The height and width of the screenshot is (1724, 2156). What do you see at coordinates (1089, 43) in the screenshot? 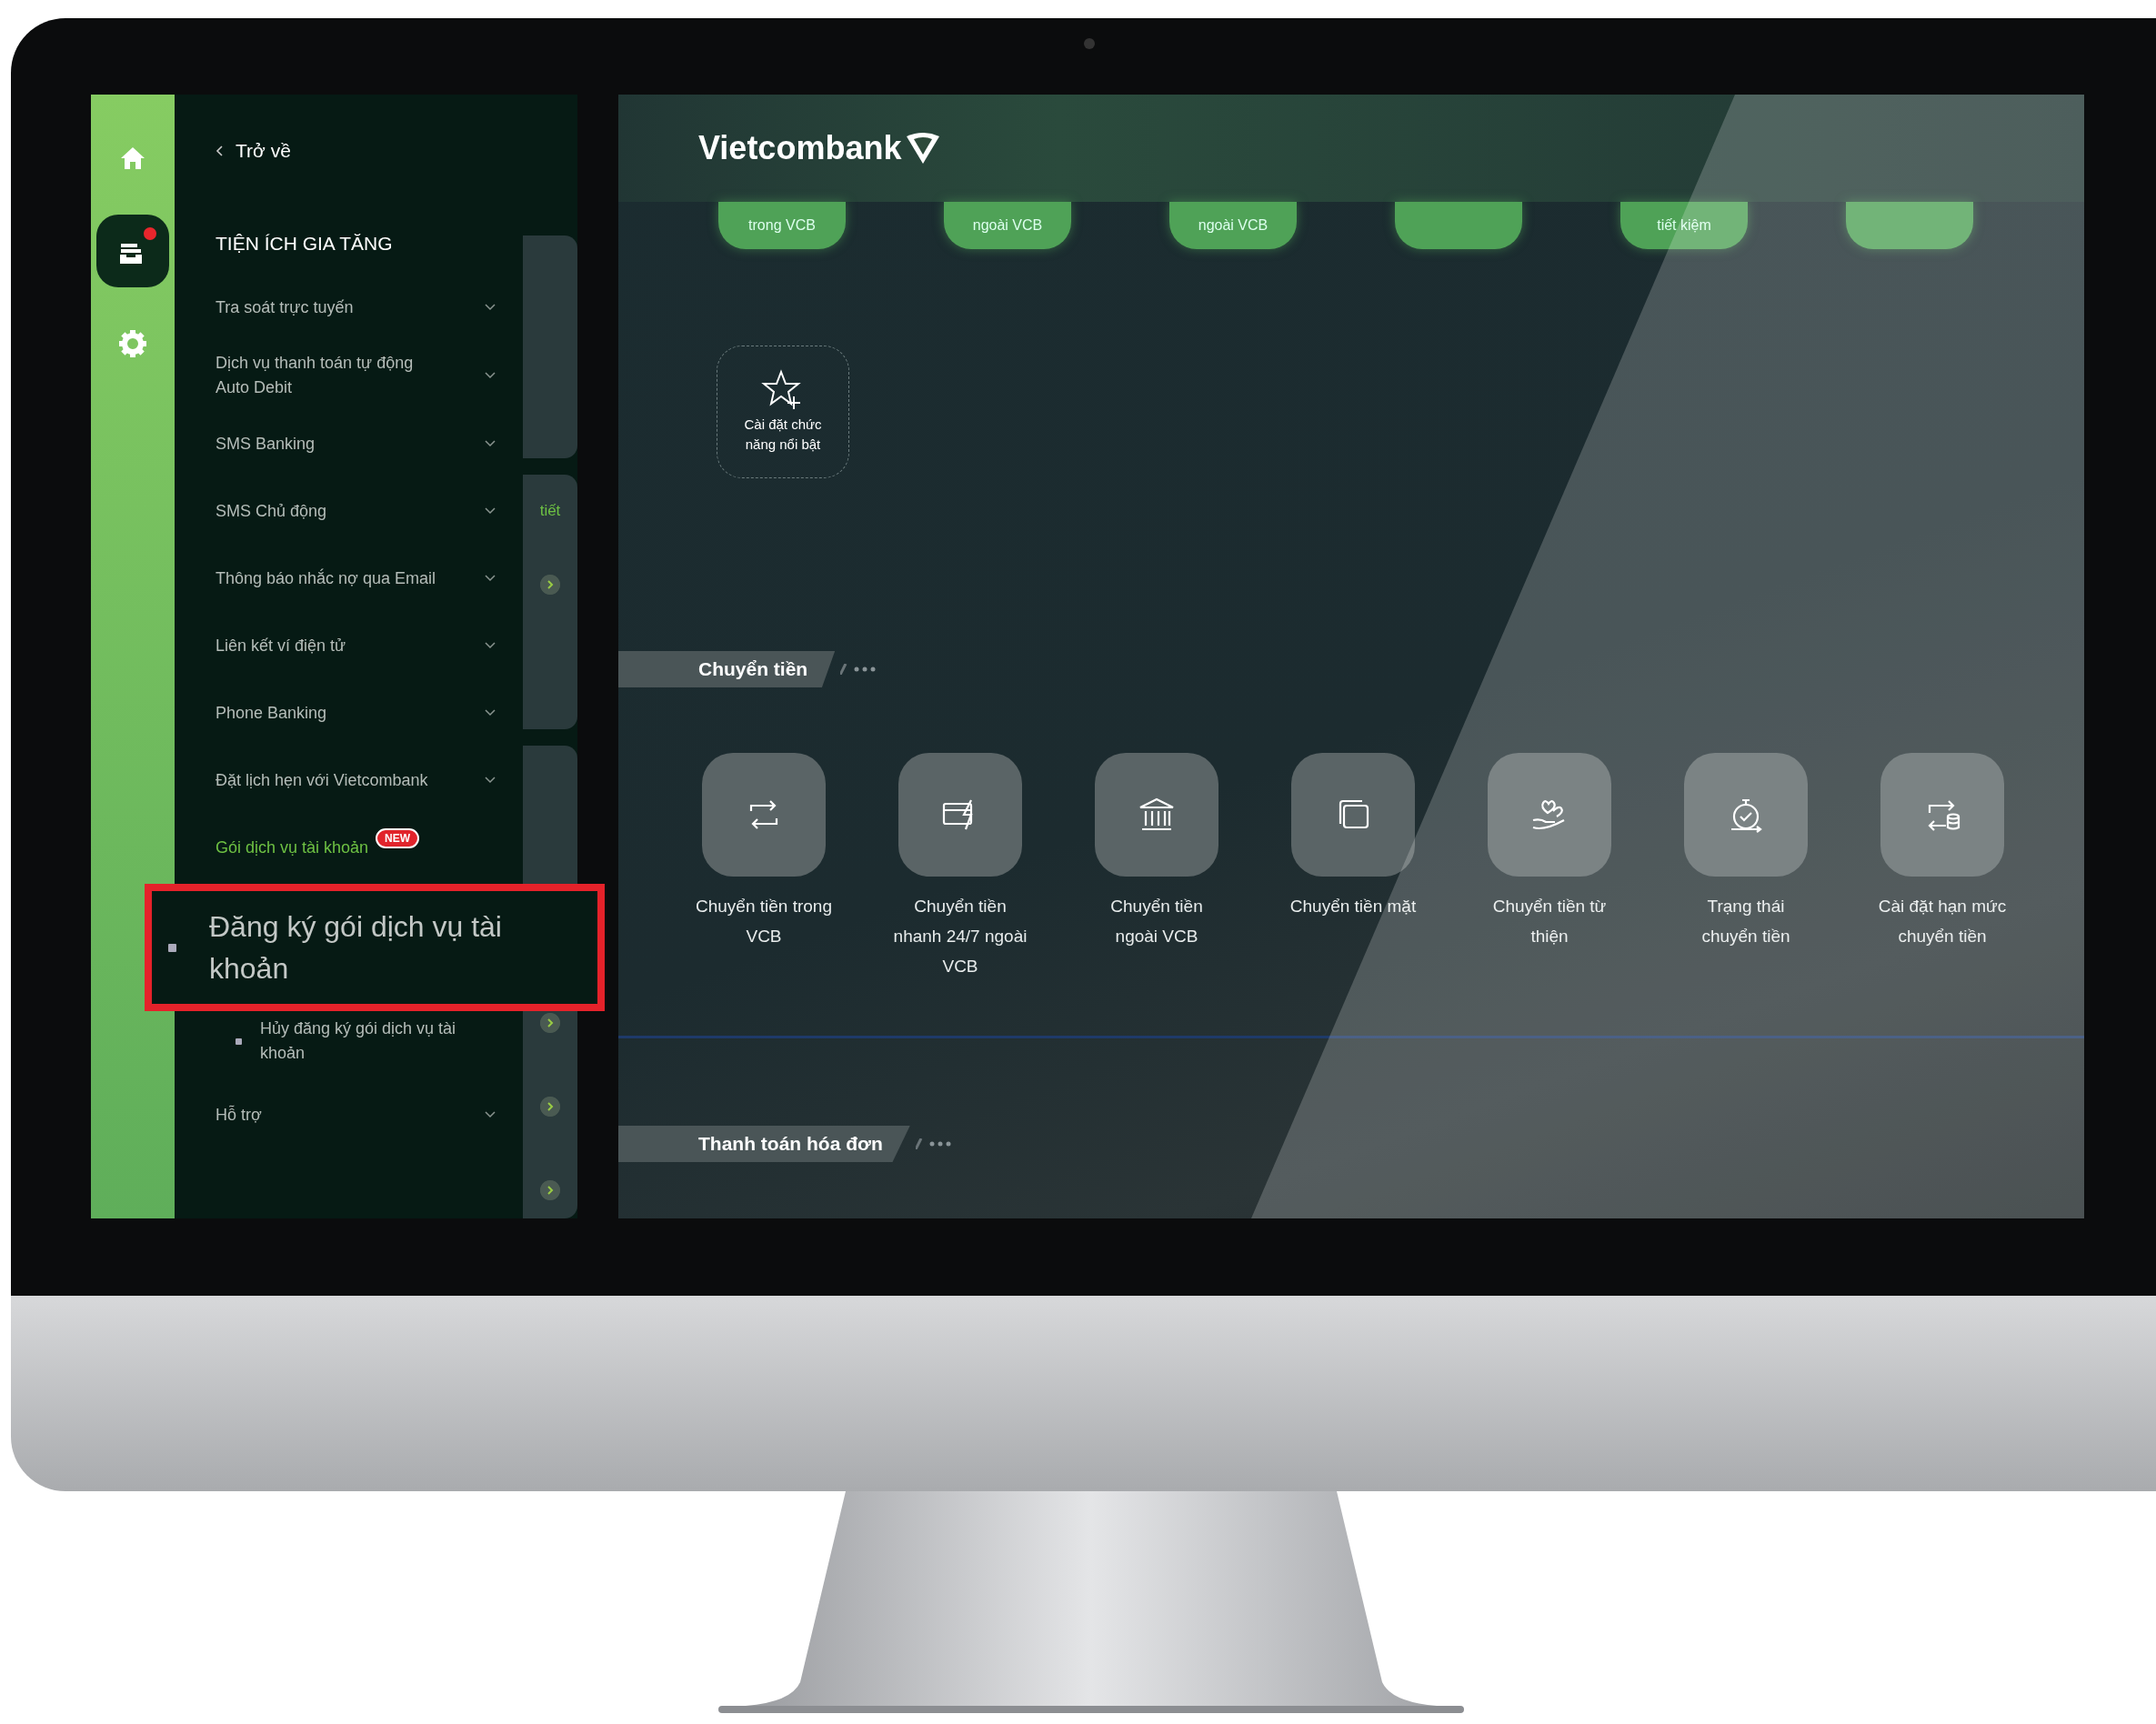
I see `webcam-icon` at bounding box center [1089, 43].